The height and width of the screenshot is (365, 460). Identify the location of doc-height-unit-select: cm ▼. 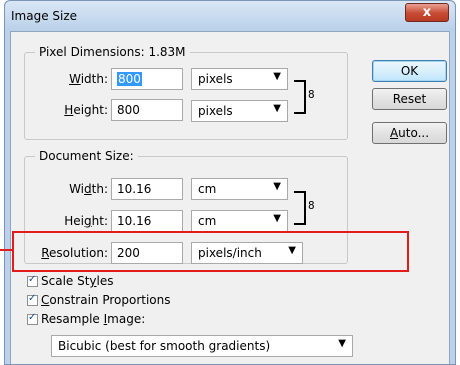
(239, 221).